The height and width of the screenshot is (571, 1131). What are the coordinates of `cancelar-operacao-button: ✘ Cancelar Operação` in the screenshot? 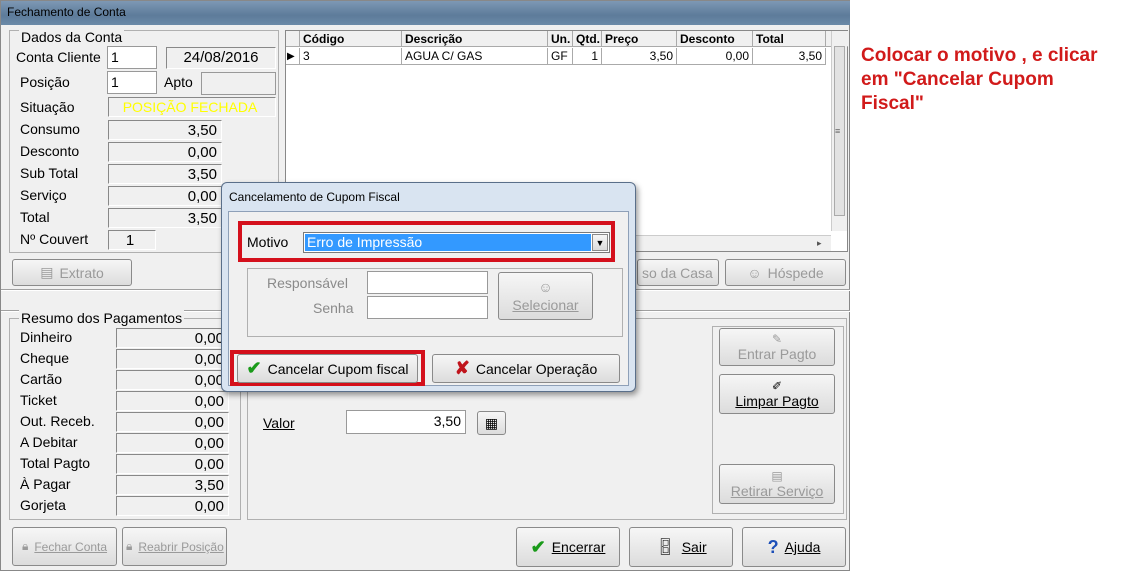 It's located at (526, 368).